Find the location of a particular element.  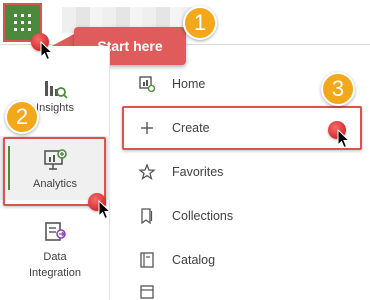

menu-label-home: Home is located at coordinates (189, 84).